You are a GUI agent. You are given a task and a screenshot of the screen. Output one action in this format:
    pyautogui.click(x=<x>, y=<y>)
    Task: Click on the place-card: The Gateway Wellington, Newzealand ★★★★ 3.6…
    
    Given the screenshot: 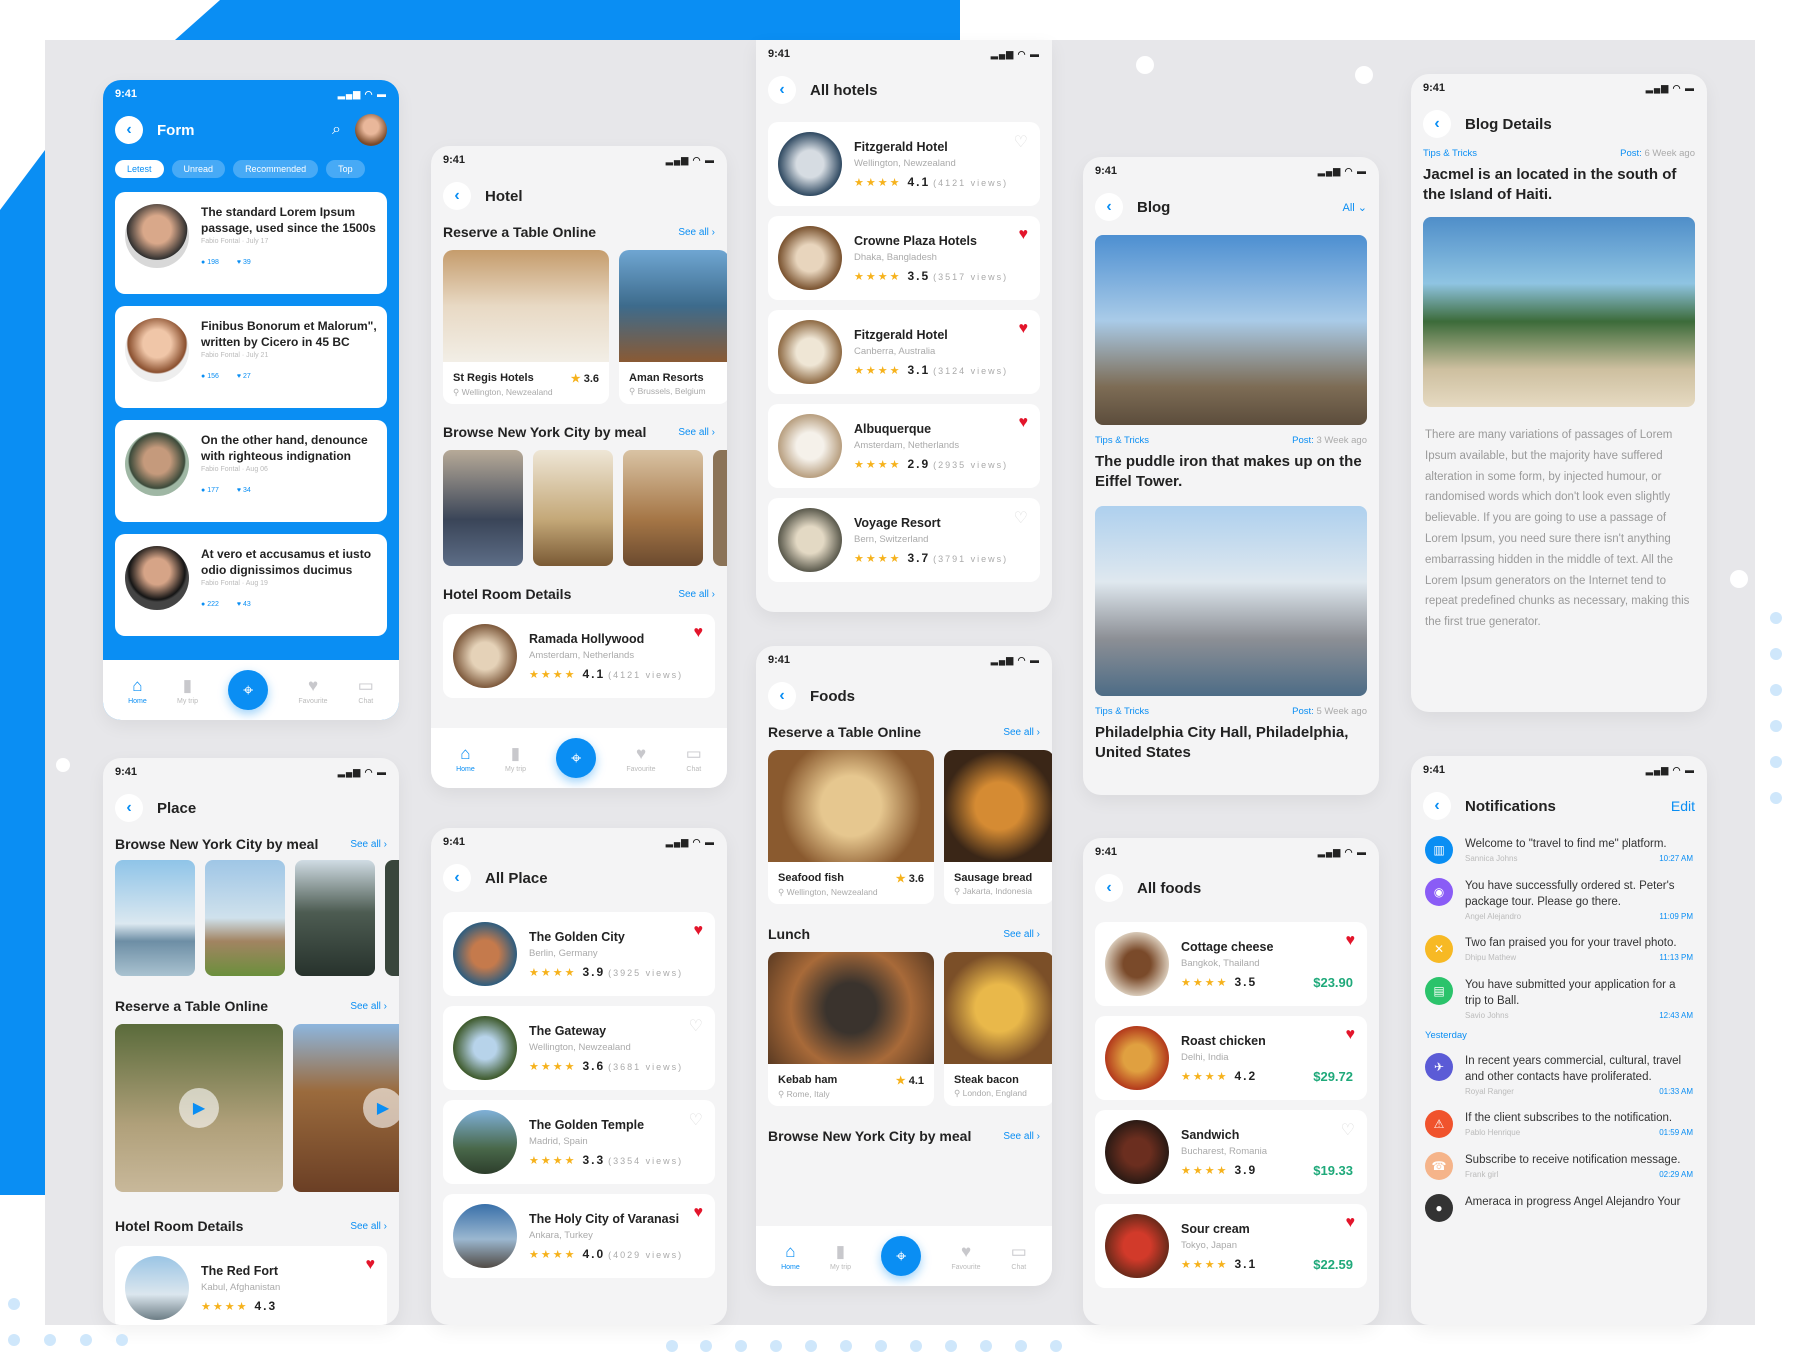 What is the action you would take?
    pyautogui.click(x=579, y=1048)
    